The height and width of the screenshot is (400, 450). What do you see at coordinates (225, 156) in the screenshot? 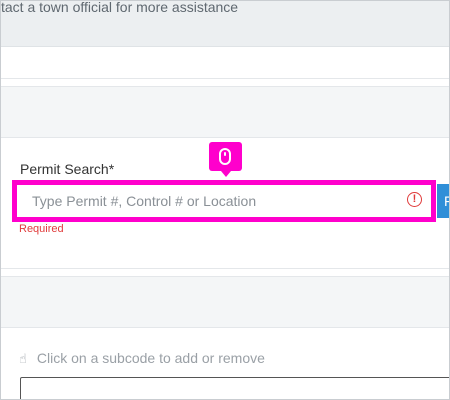
I see `mouse-icon` at bounding box center [225, 156].